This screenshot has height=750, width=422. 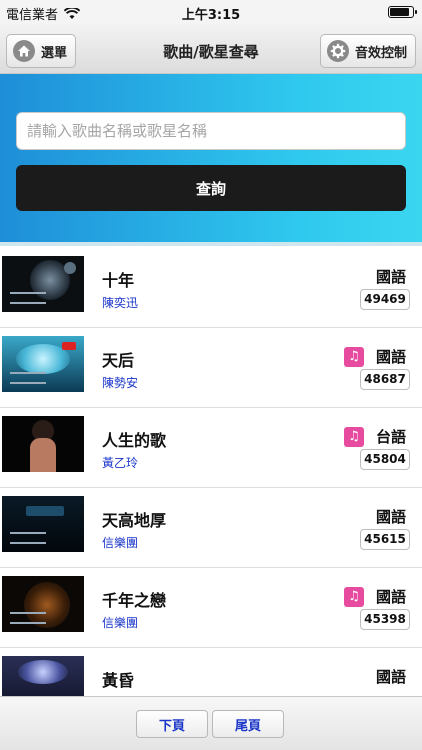 What do you see at coordinates (390, 437) in the screenshot?
I see `song-language: 台語` at bounding box center [390, 437].